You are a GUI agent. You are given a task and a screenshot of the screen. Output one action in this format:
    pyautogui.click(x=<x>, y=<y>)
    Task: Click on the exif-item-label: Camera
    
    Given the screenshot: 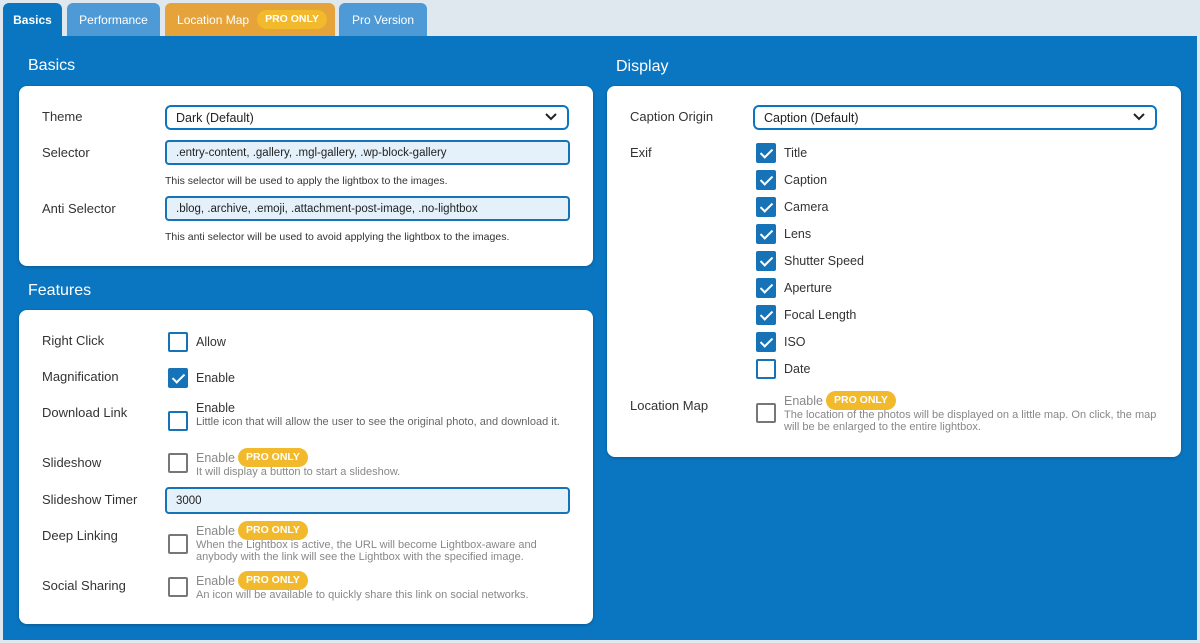 What is the action you would take?
    pyautogui.click(x=806, y=207)
    